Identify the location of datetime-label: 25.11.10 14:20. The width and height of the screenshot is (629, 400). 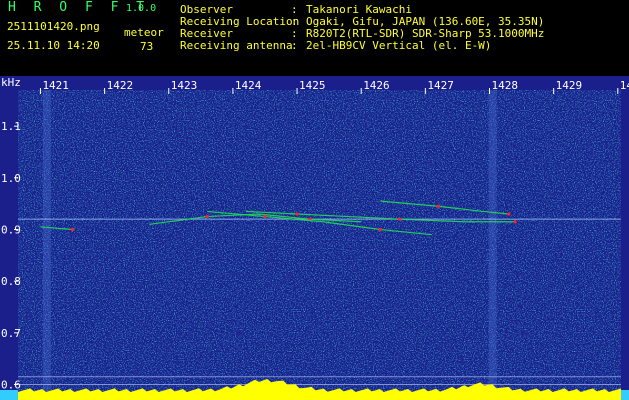
(53, 45).